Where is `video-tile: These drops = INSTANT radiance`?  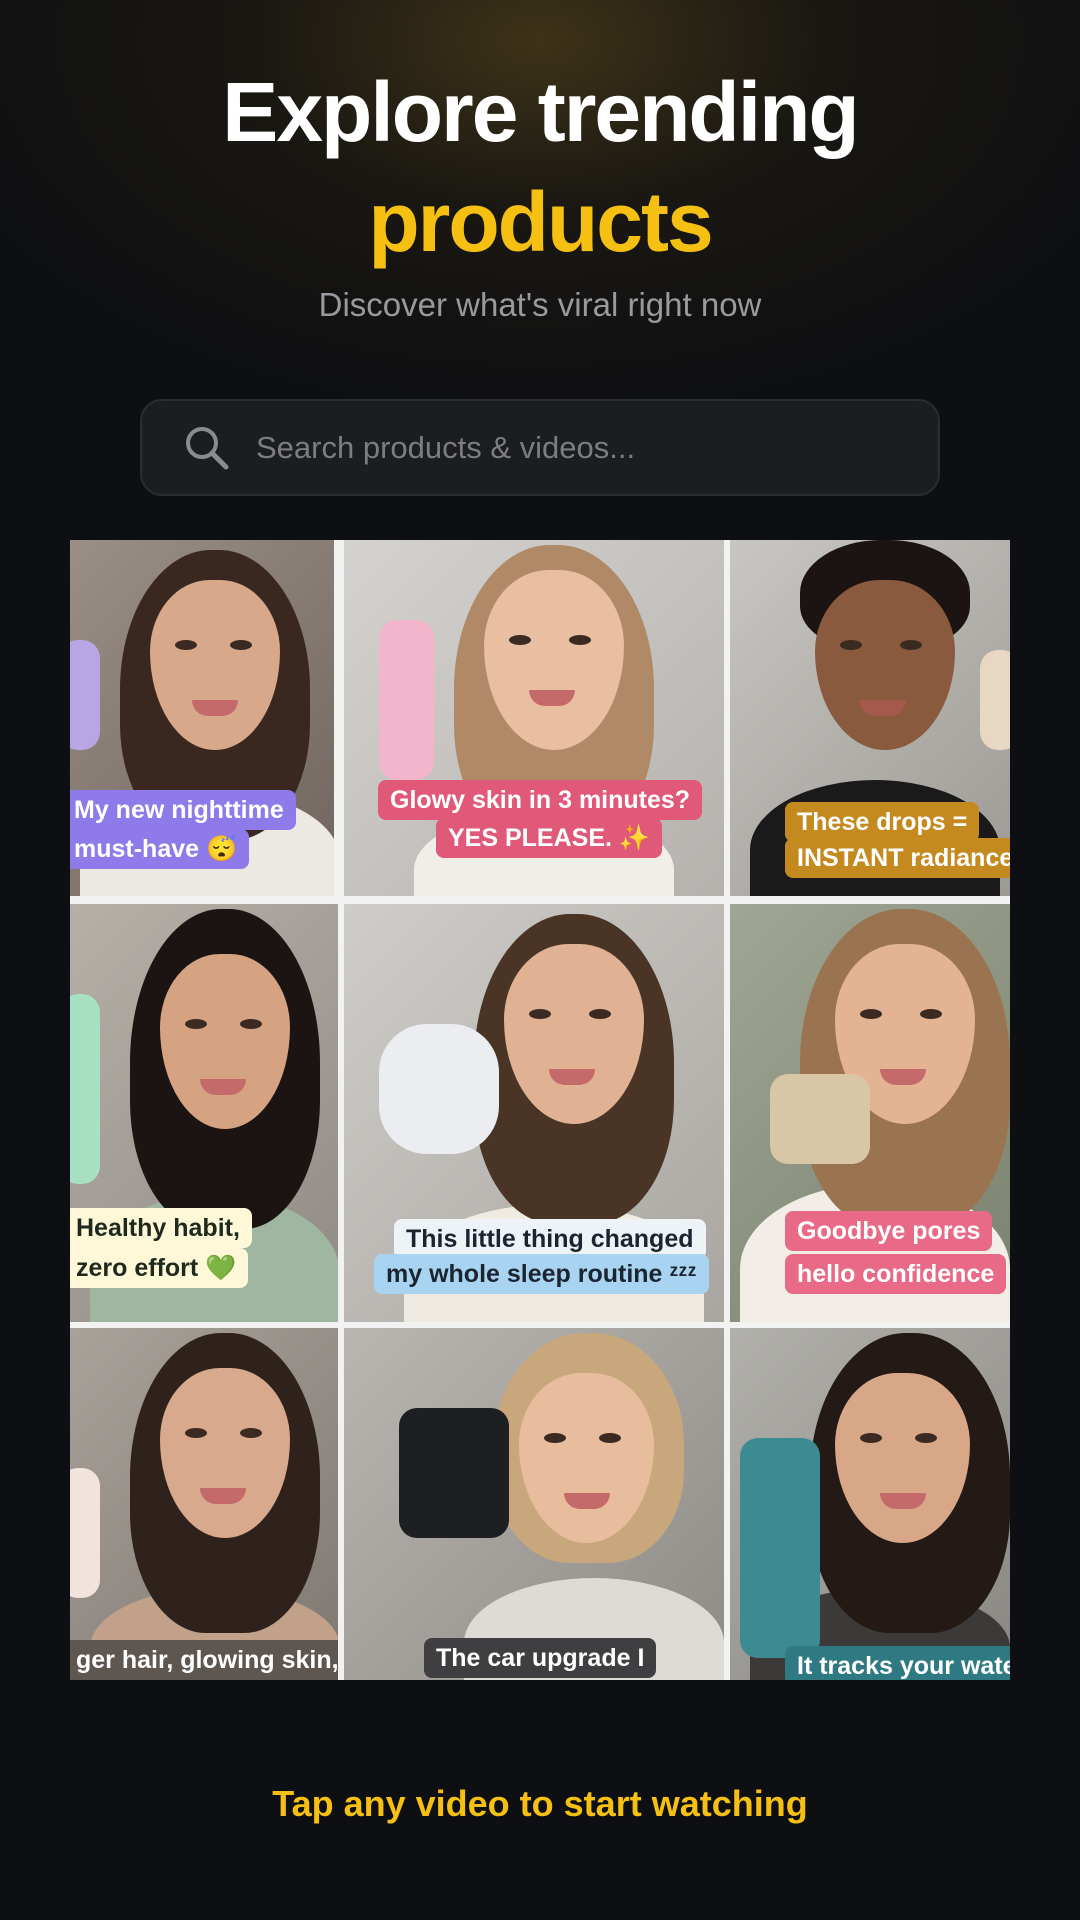
video-tile: These drops = INSTANT radiance is located at coordinates (870, 718).